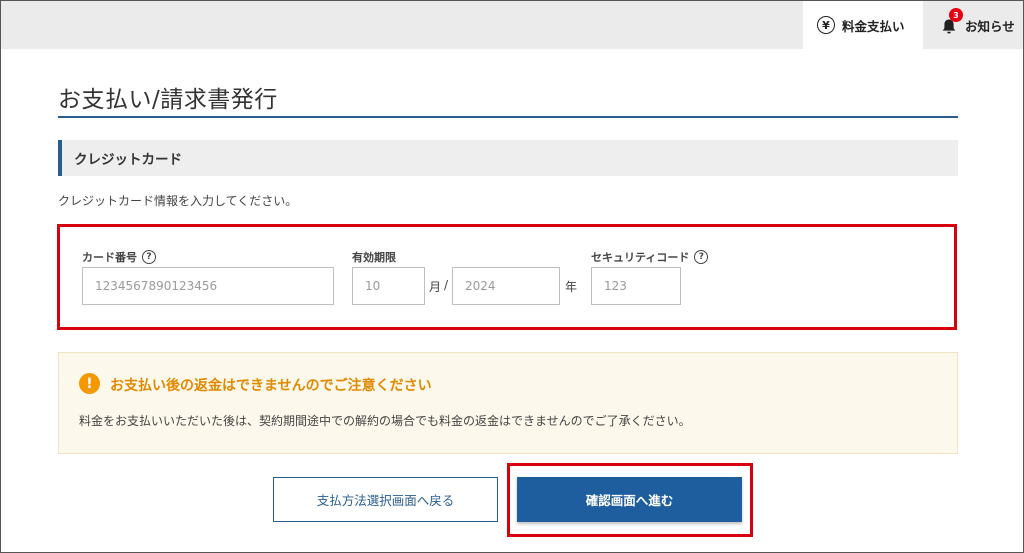  I want to click on expiry-month-input, so click(388, 286).